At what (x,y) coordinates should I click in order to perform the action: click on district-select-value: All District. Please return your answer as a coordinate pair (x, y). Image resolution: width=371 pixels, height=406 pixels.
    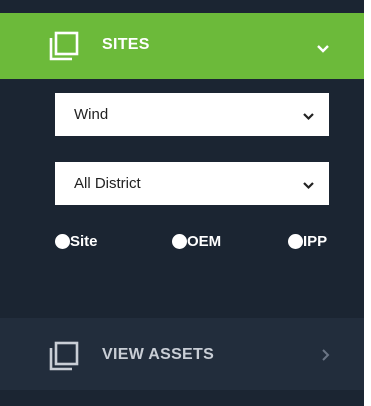
    Looking at the image, I should click on (107, 183).